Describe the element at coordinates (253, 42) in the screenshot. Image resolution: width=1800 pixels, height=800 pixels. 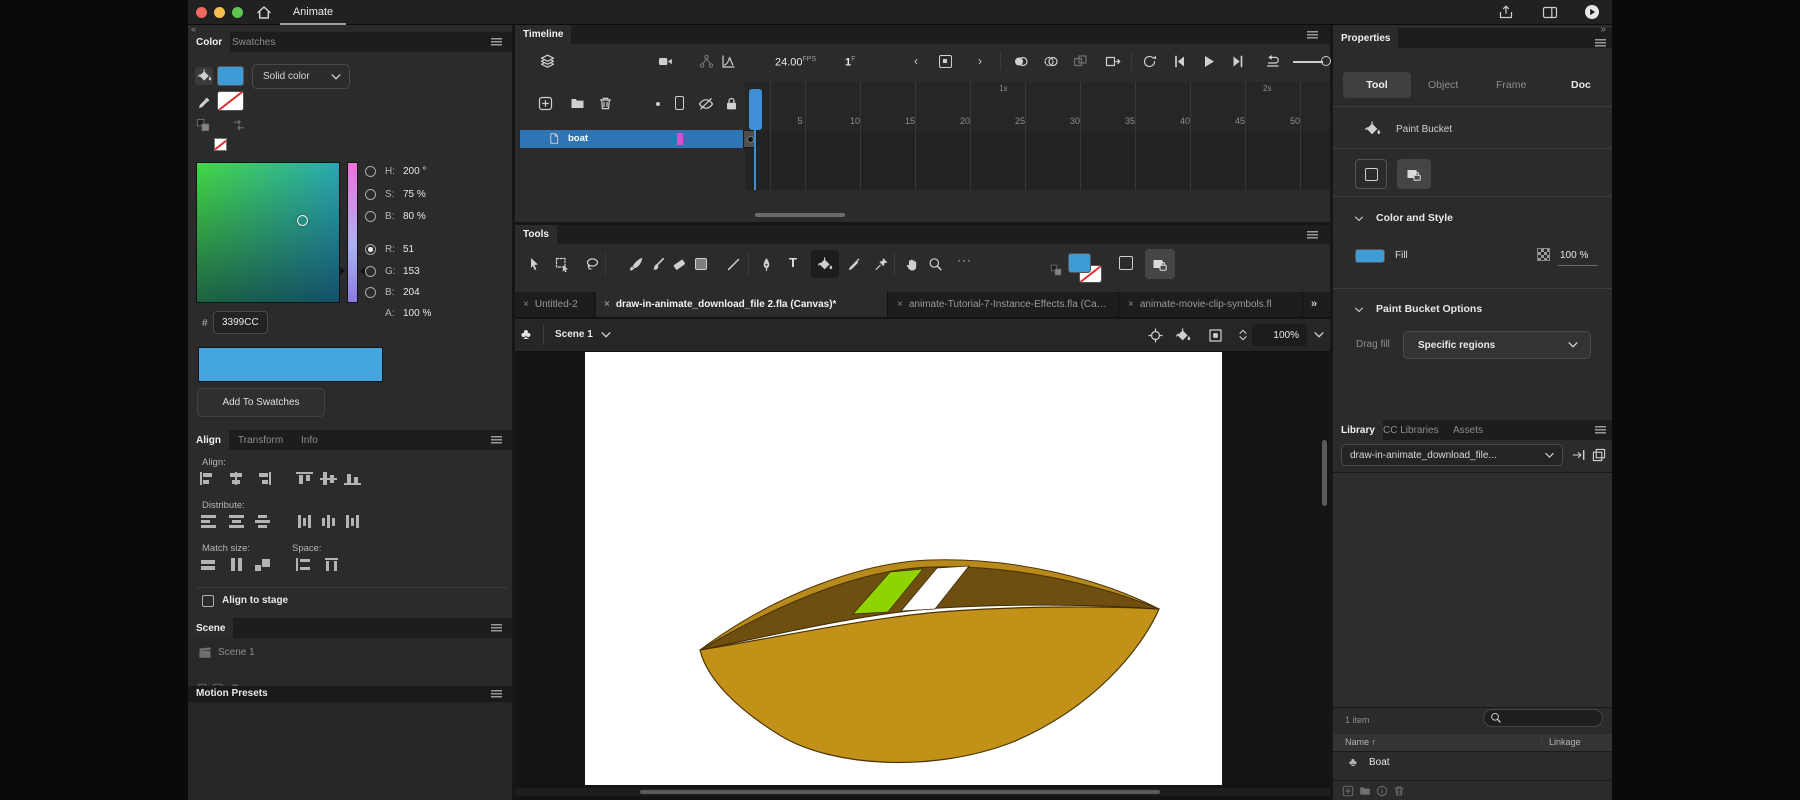
I see `tab-swatches: Swatches` at that location.